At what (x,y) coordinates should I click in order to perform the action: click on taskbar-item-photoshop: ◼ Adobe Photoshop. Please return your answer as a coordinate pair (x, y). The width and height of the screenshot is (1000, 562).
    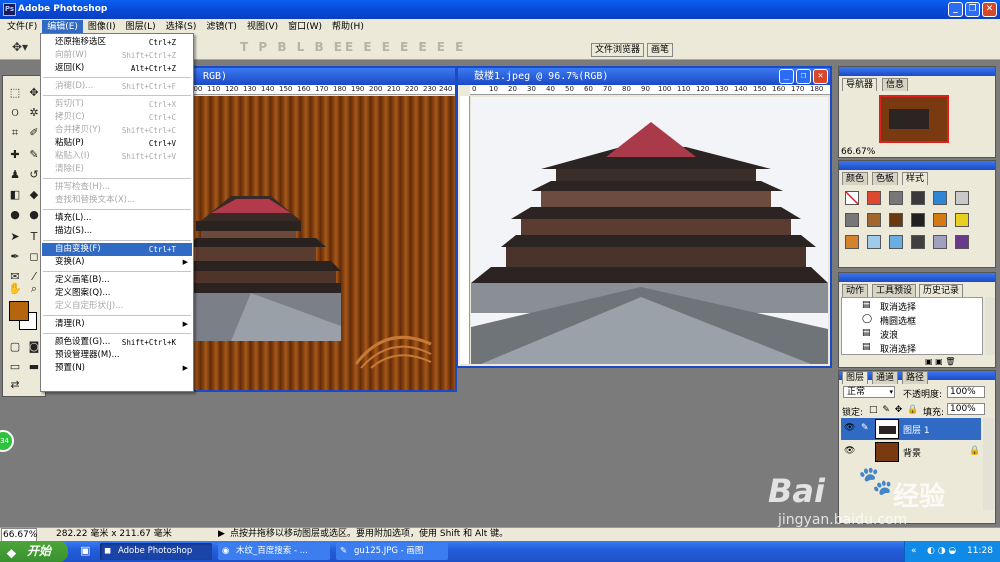
    Looking at the image, I should click on (156, 551).